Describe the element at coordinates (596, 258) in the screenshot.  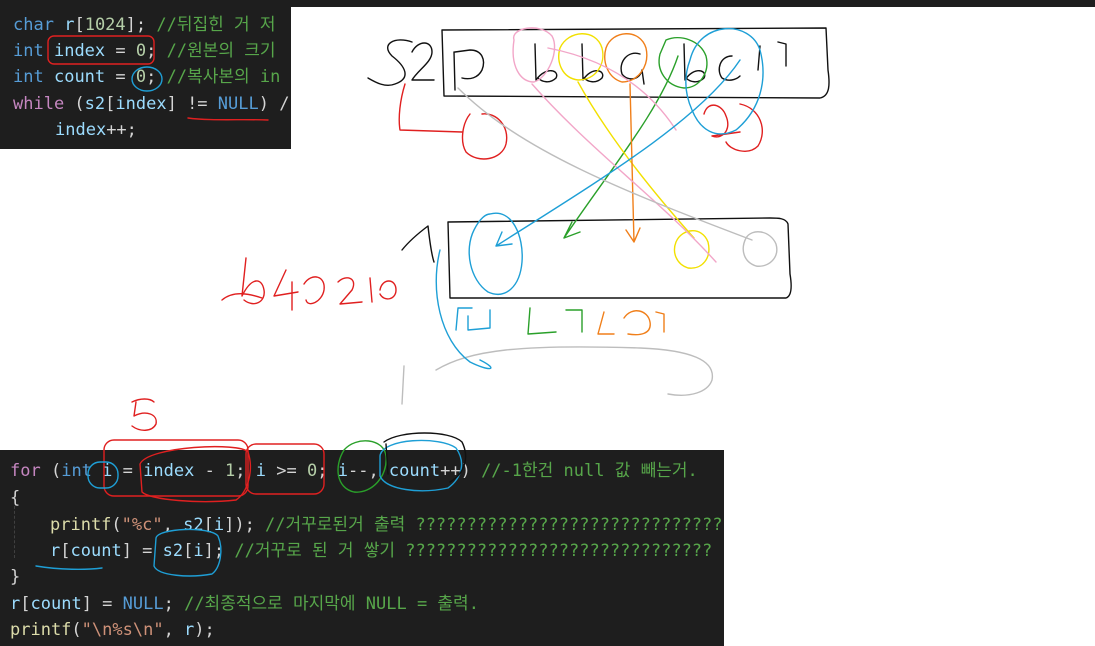
I see `sketch-r-array` at that location.